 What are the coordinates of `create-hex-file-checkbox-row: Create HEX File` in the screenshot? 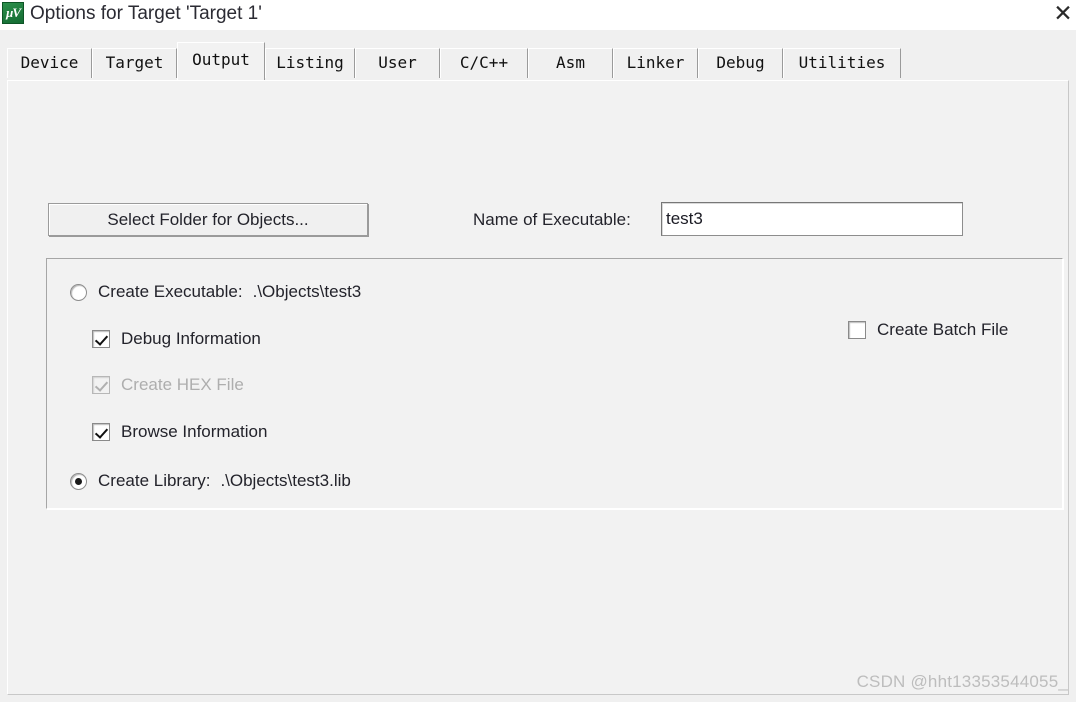 It's located at (168, 385).